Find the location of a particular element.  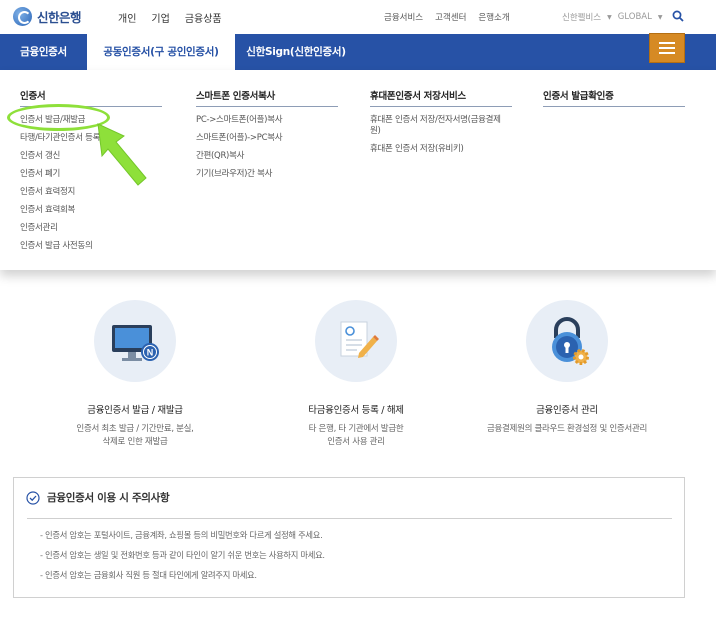

shinhan-logo: 신한은행 is located at coordinates (47, 16).